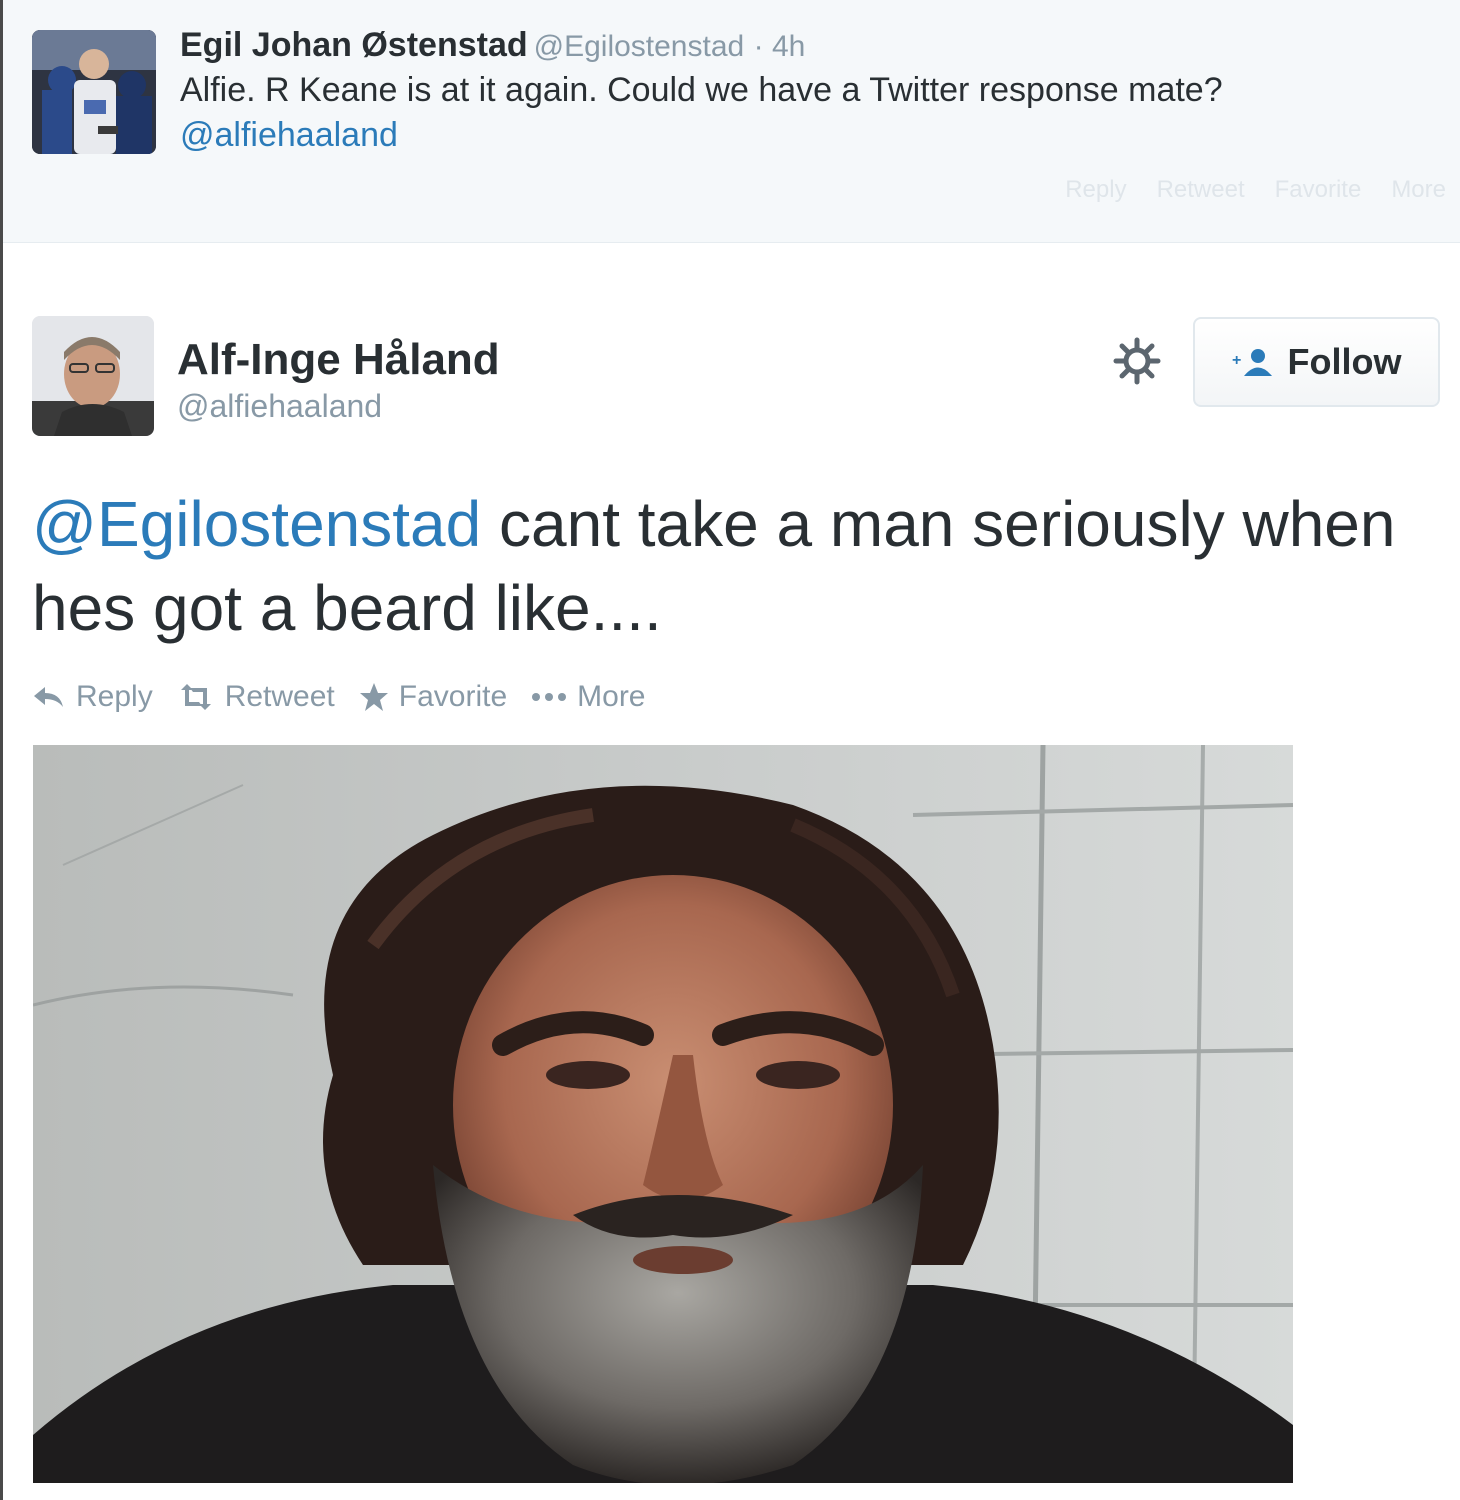 The width and height of the screenshot is (1460, 1500). I want to click on more-dots-icon, so click(549, 697).